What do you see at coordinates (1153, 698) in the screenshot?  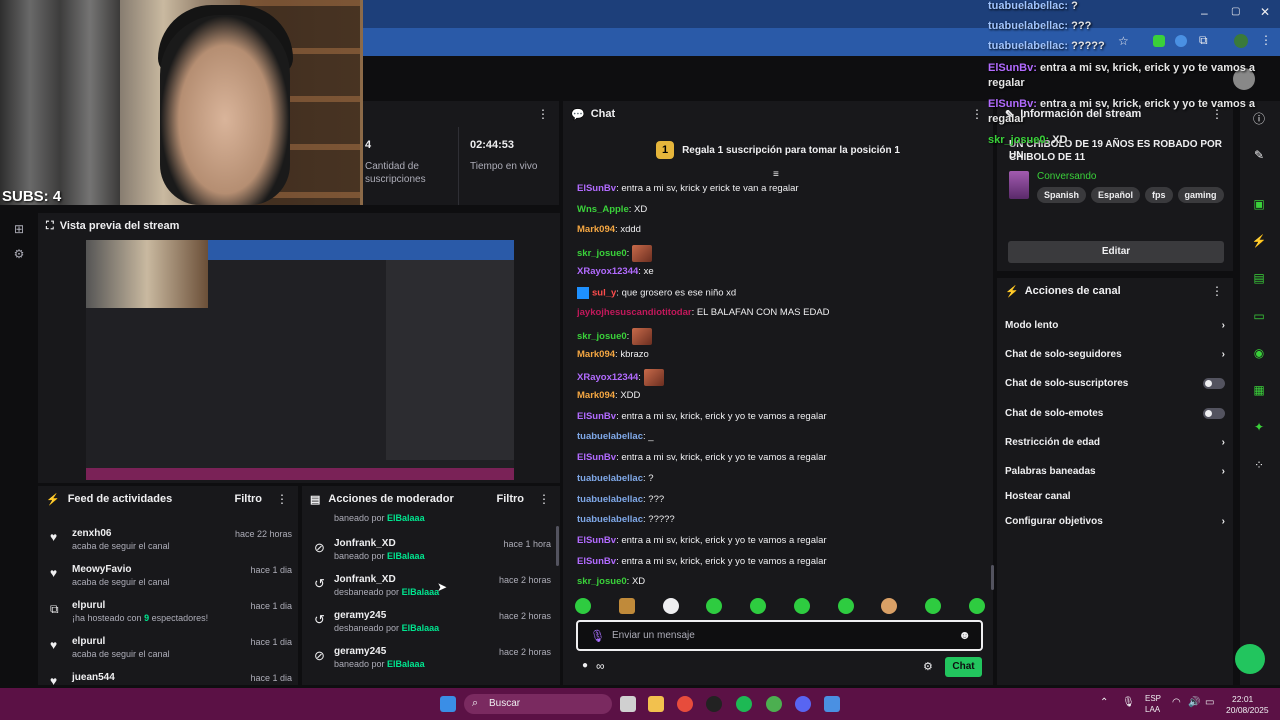 I see `keyboard-language-1: ESP` at bounding box center [1153, 698].